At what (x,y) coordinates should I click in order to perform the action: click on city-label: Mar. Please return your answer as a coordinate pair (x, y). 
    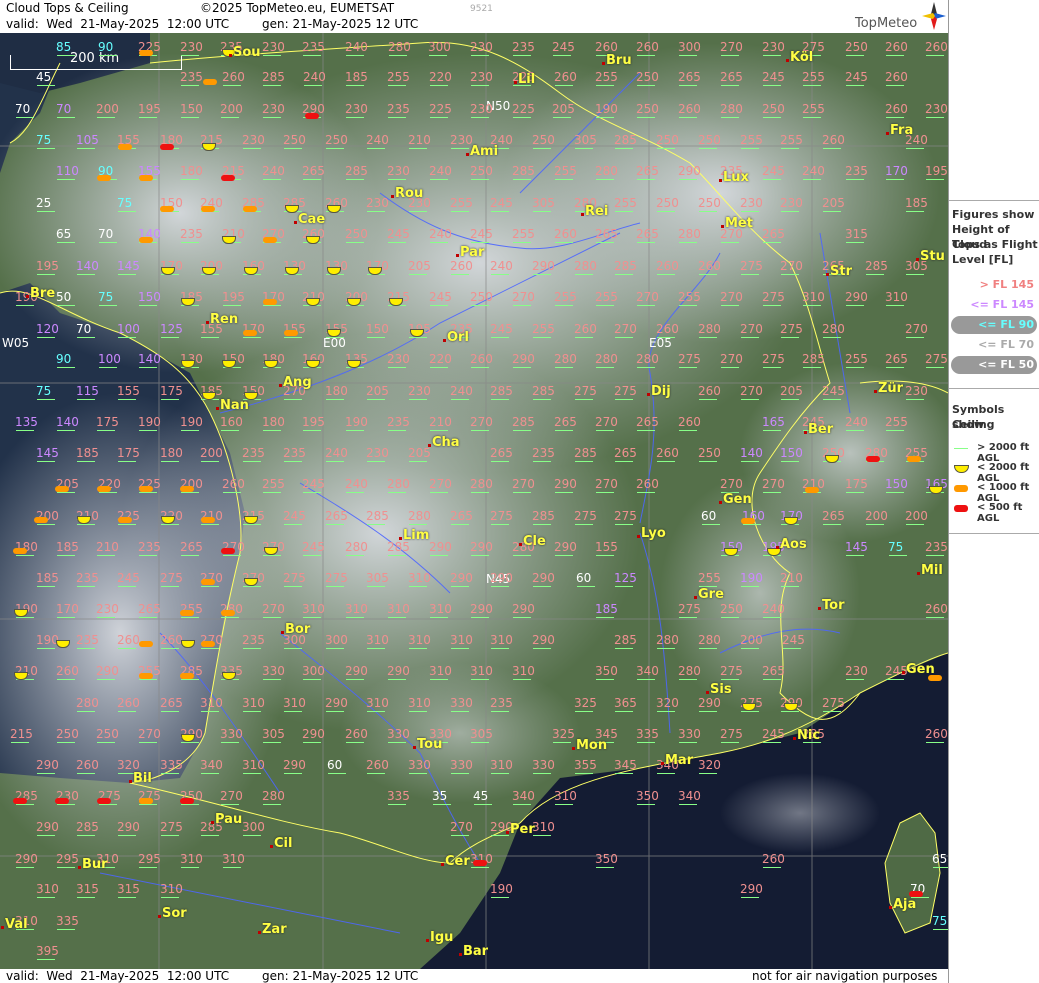
    Looking at the image, I should click on (679, 760).